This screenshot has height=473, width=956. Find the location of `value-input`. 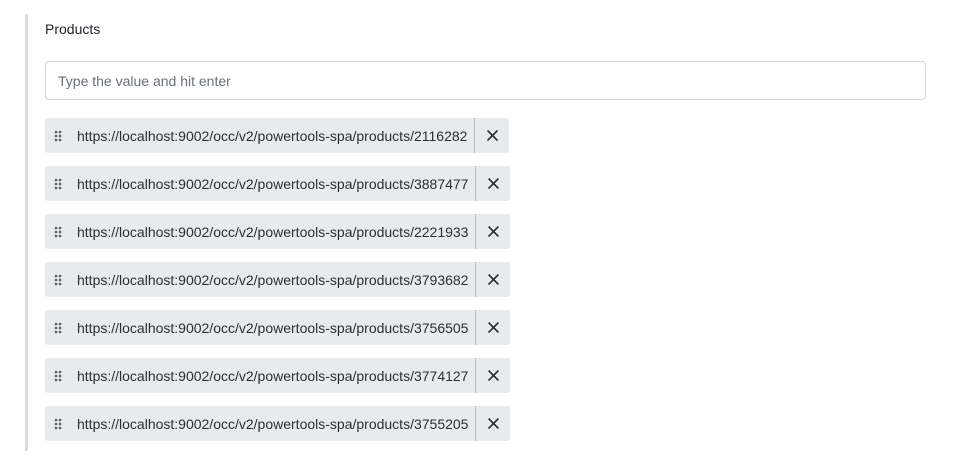

value-input is located at coordinates (485, 80).